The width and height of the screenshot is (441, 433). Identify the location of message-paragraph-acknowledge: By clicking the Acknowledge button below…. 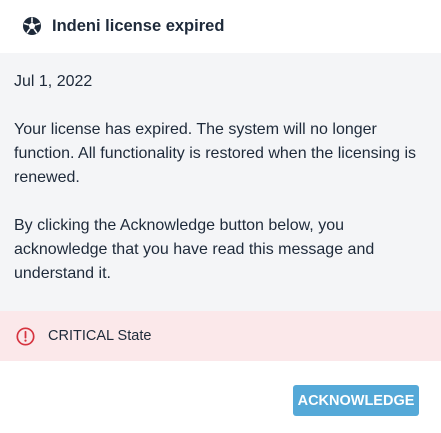
(194, 249).